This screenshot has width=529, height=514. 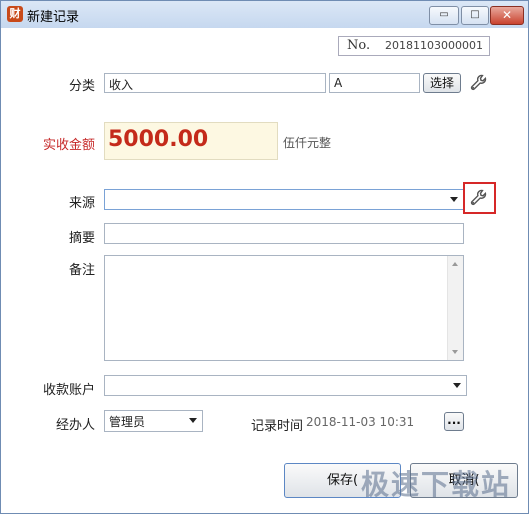 I want to click on remark-label: 备注, so click(x=81, y=270).